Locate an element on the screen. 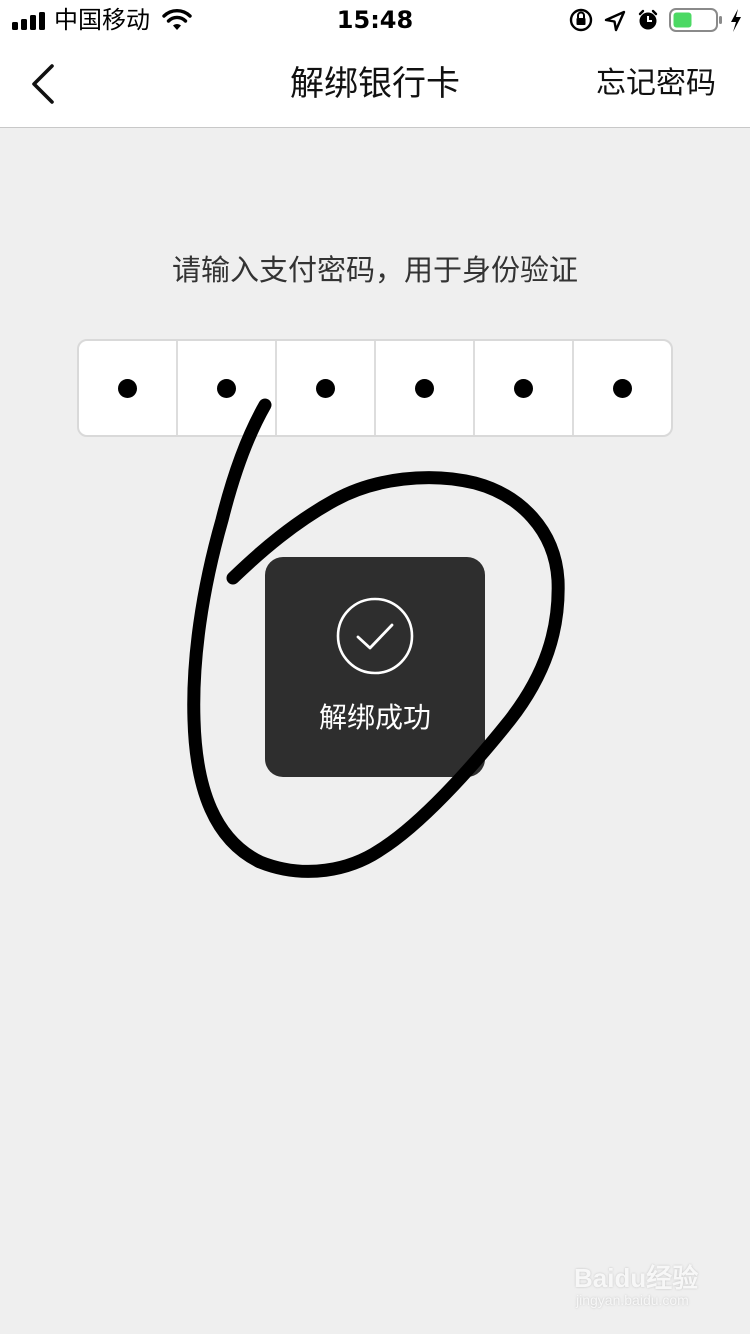 This screenshot has height=1334, width=750. watermark-logo: Baidu经验 is located at coordinates (636, 1278).